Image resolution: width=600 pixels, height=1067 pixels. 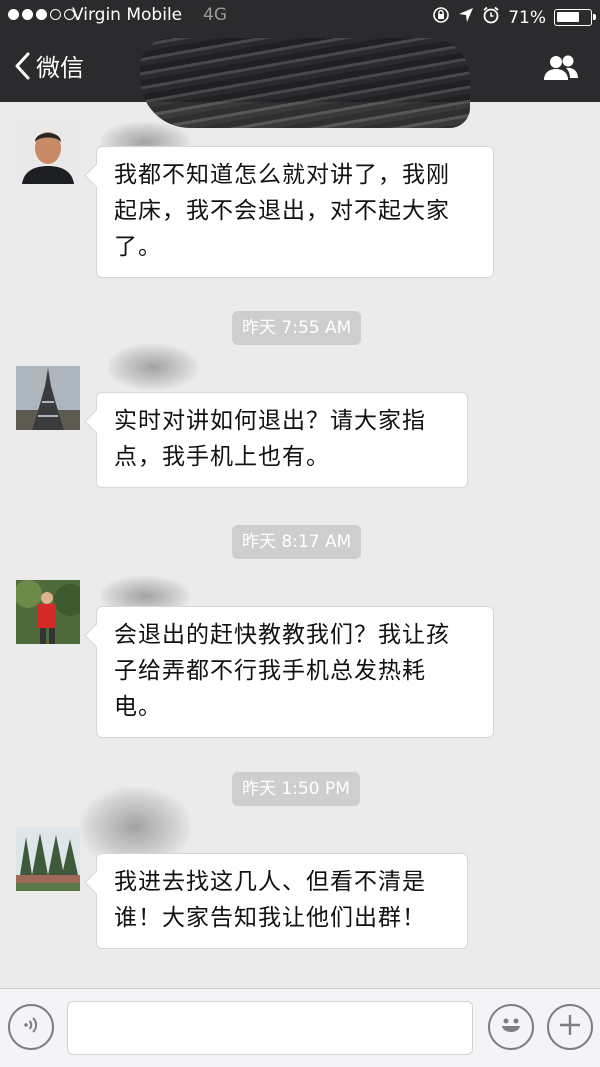 What do you see at coordinates (270, 1028) in the screenshot?
I see `message-input` at bounding box center [270, 1028].